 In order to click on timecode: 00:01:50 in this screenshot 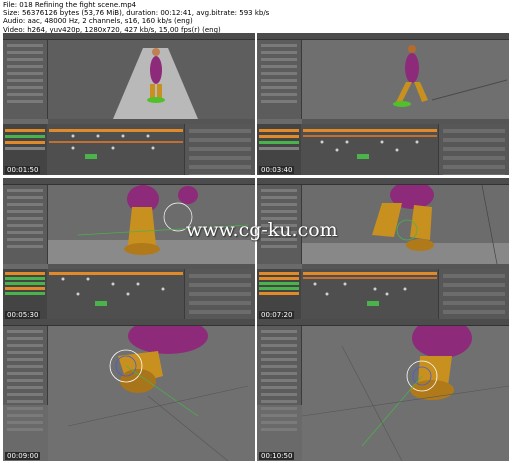, I will do `click(23, 170)`.